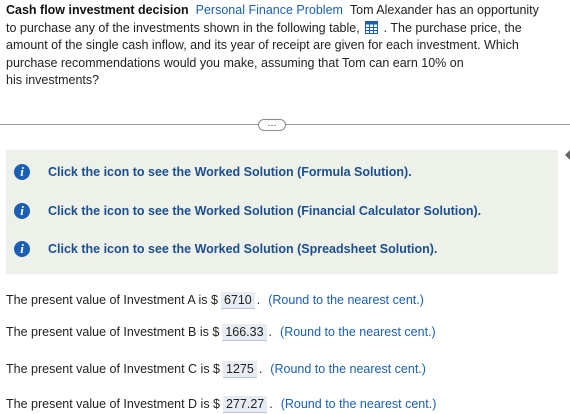  What do you see at coordinates (260, 369) in the screenshot?
I see `answer-c-period: .` at bounding box center [260, 369].